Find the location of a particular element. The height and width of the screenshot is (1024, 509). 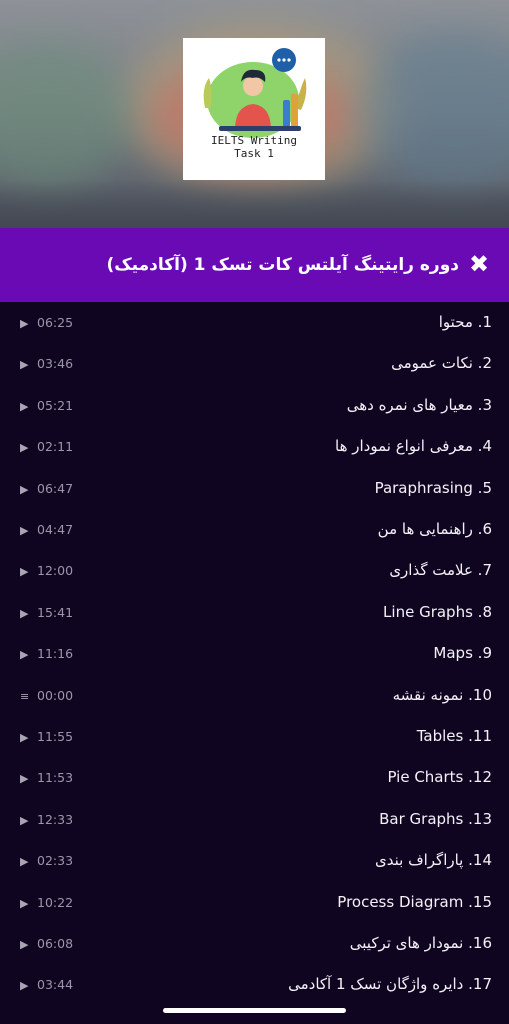

playlist-item: 14. پاراگراف بندی ▶ 02:33 is located at coordinates (254, 860).